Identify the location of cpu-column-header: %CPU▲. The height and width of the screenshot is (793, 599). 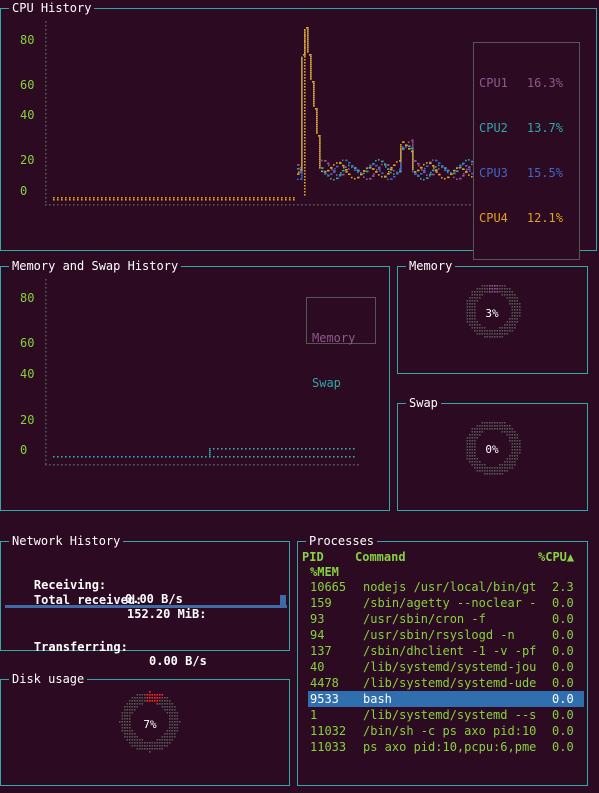
(556, 557).